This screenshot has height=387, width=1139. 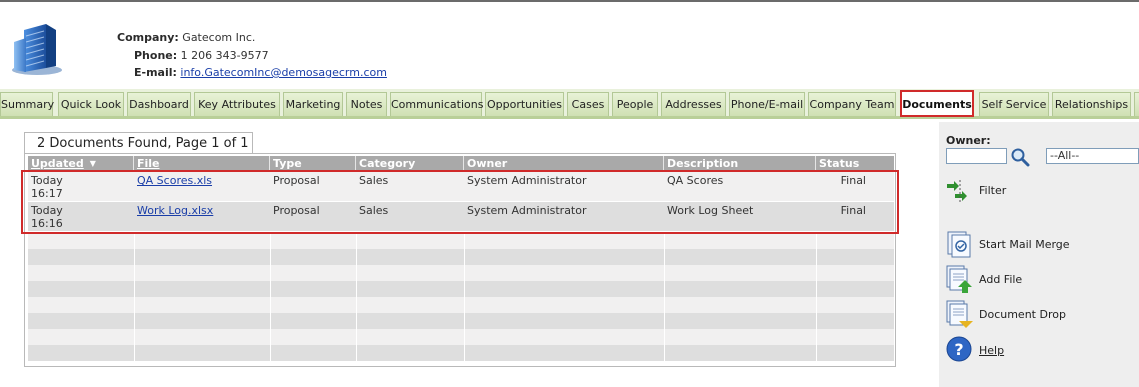 I want to click on tab-company-team: Company Team, so click(x=852, y=104).